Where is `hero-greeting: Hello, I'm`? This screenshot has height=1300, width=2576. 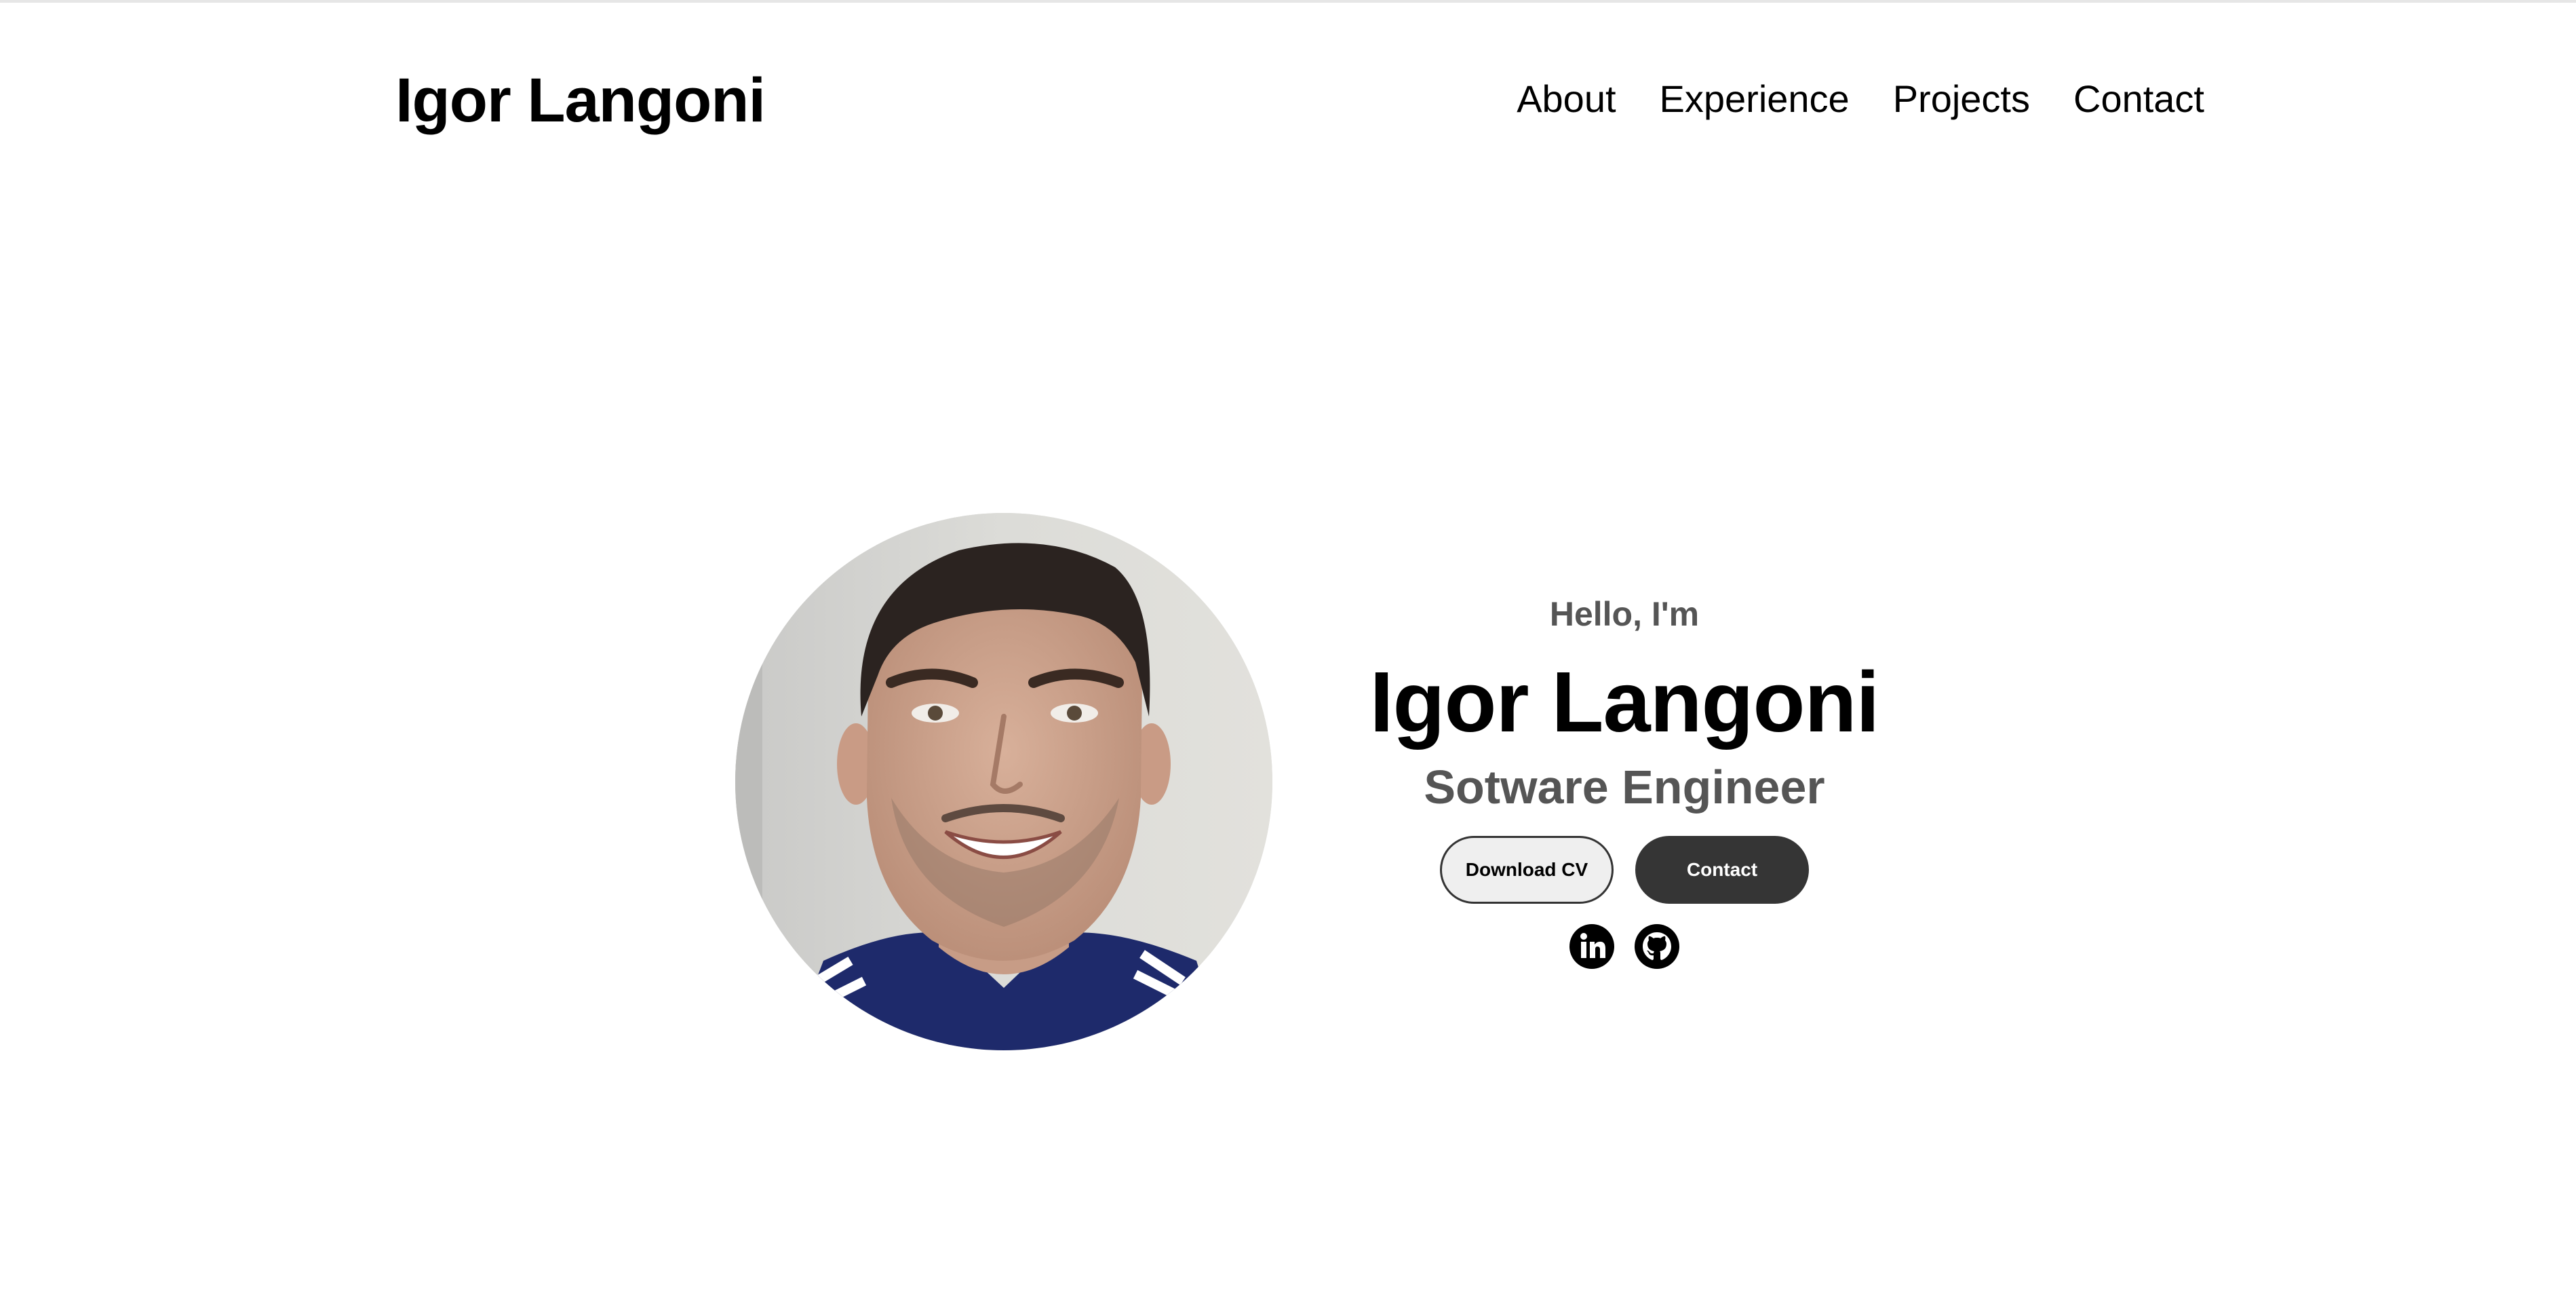 hero-greeting: Hello, I'm is located at coordinates (1624, 614).